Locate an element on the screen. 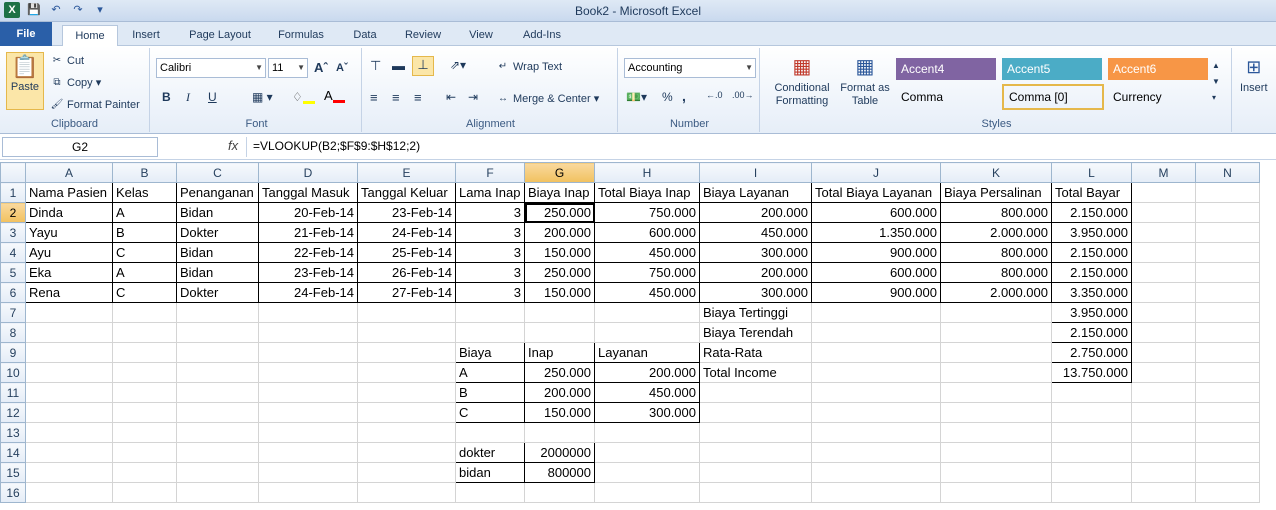  row-header: 15 is located at coordinates (13, 472).